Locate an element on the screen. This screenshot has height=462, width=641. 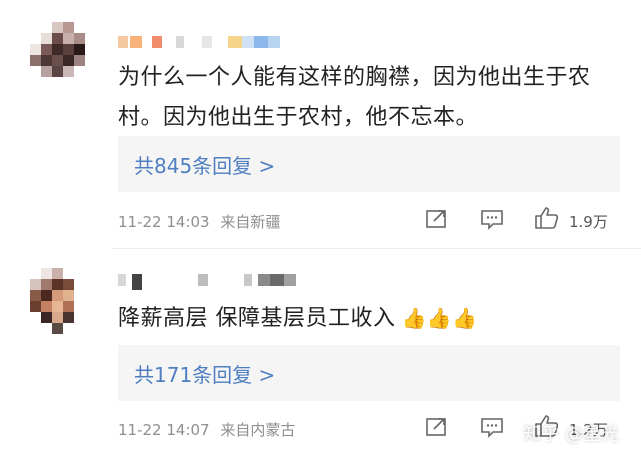
view-replies-button: 共171条回复 > is located at coordinates (369, 373).